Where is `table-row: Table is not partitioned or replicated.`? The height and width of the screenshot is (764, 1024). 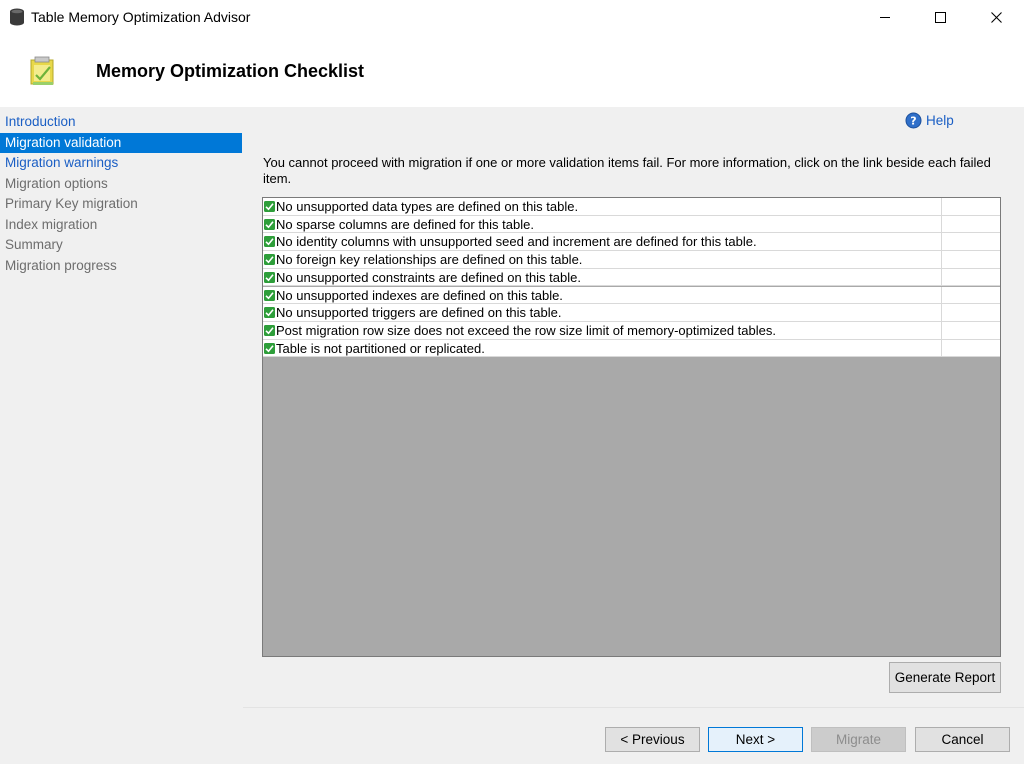 table-row: Table is not partitioned or replicated. is located at coordinates (631, 348).